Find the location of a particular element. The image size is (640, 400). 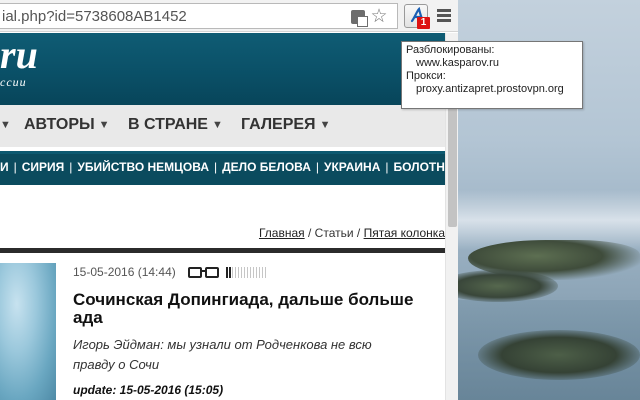

article-thumbnail is located at coordinates (28, 331).